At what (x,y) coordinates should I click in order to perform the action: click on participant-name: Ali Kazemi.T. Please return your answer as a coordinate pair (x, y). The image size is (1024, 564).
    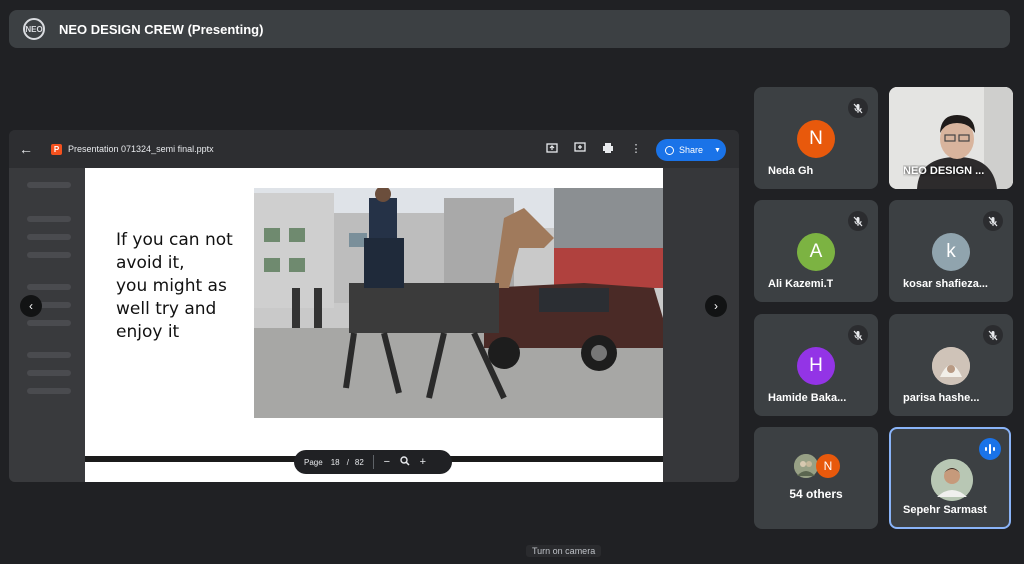
    Looking at the image, I should click on (801, 284).